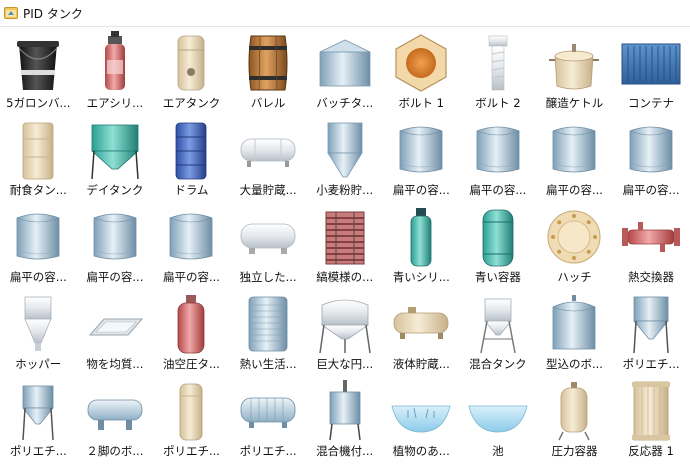 This screenshot has height=465, width=690. I want to click on shape-item: ホッパー, so click(38, 334).